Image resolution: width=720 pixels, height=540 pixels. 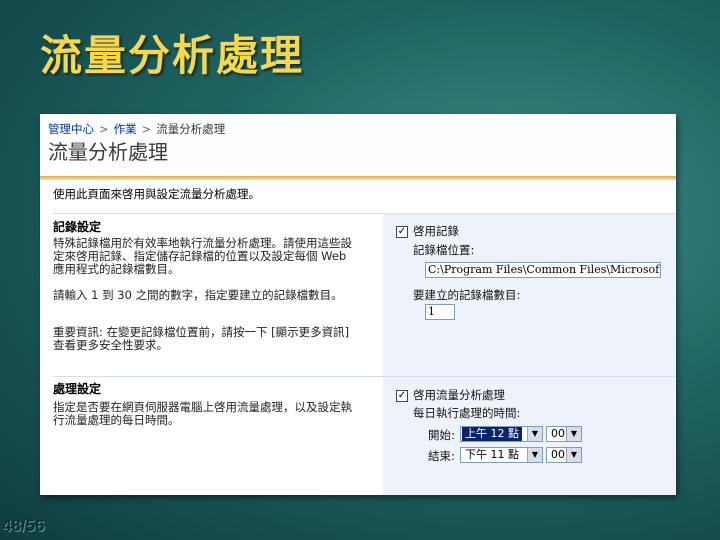 I want to click on breadcrumb-link-admin-center: 管理中心, so click(x=71, y=129).